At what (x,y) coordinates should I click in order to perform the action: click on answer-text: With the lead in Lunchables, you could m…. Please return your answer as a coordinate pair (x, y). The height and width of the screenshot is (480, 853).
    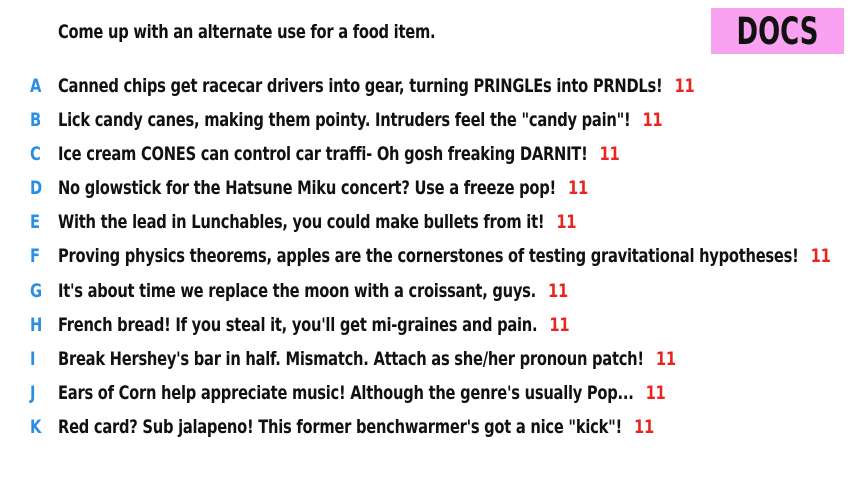
    Looking at the image, I should click on (301, 222).